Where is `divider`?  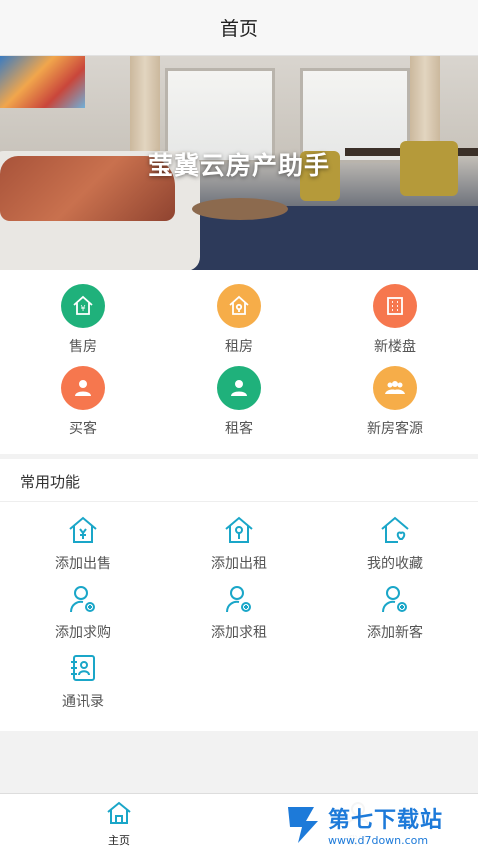 divider is located at coordinates (239, 501).